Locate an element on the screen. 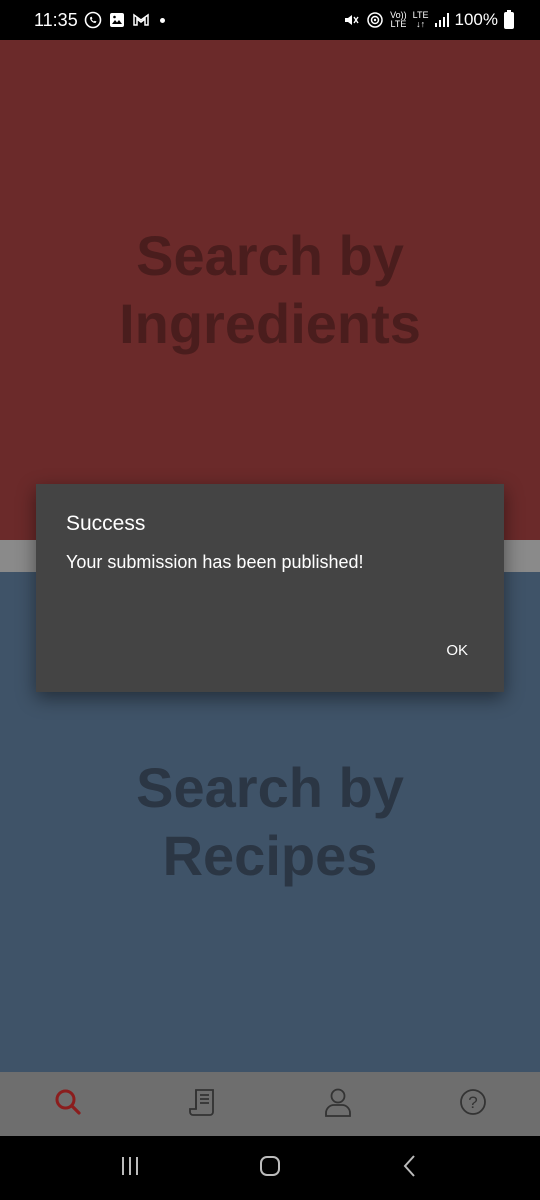  lte-icon: LTE ↓↑ is located at coordinates (421, 20).